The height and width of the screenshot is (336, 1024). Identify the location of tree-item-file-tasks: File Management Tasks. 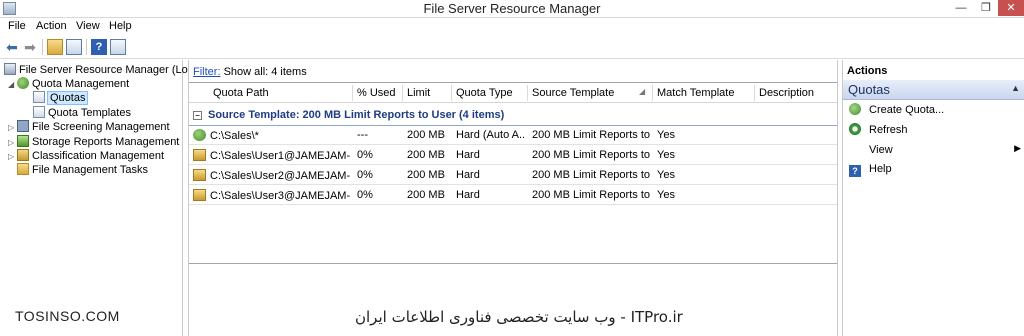
(82, 170).